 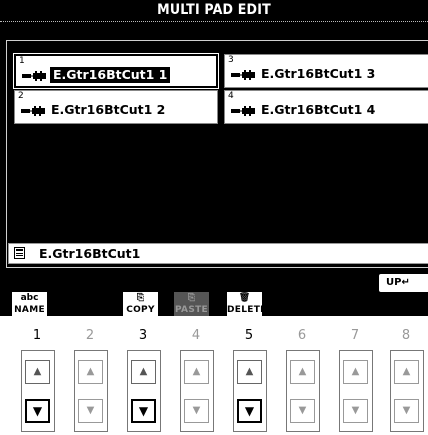 I want to click on pad-item-1: 1 E.Gtr16BtCut1 1, so click(x=116, y=71).